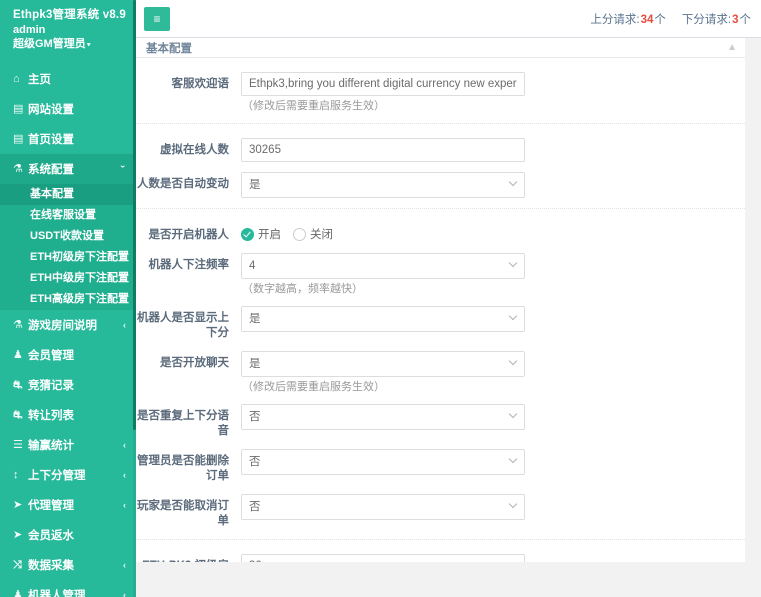  I want to click on form-row-robot-show-score: 机器人是否显示上下分 是, so click(440, 323).